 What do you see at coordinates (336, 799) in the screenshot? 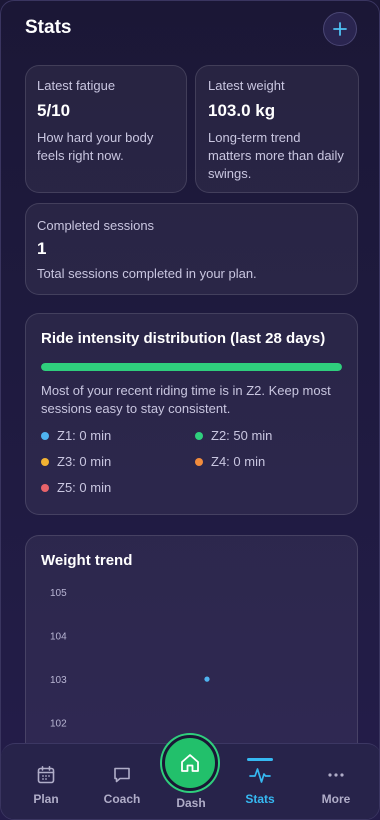
I see `nav-label-more: More` at bounding box center [336, 799].